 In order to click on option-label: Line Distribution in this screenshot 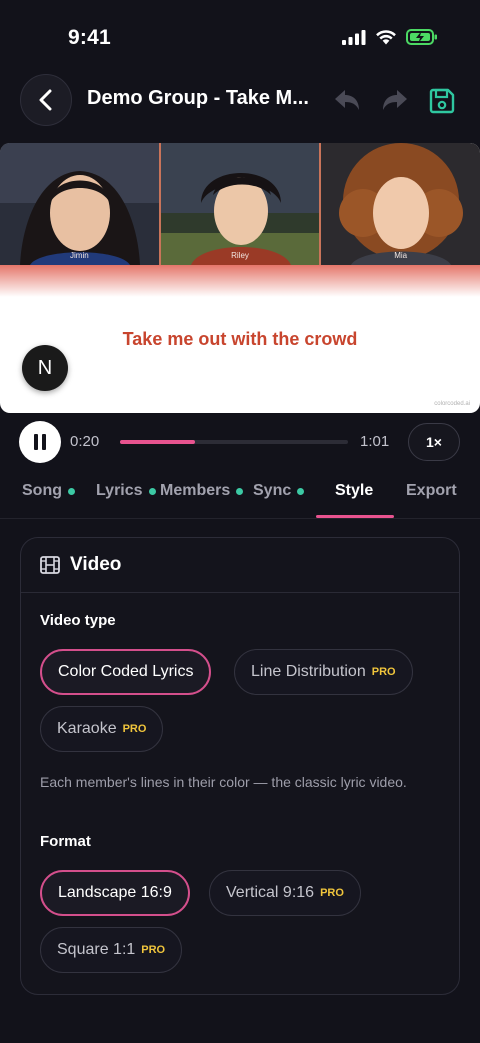, I will do `click(308, 671)`.